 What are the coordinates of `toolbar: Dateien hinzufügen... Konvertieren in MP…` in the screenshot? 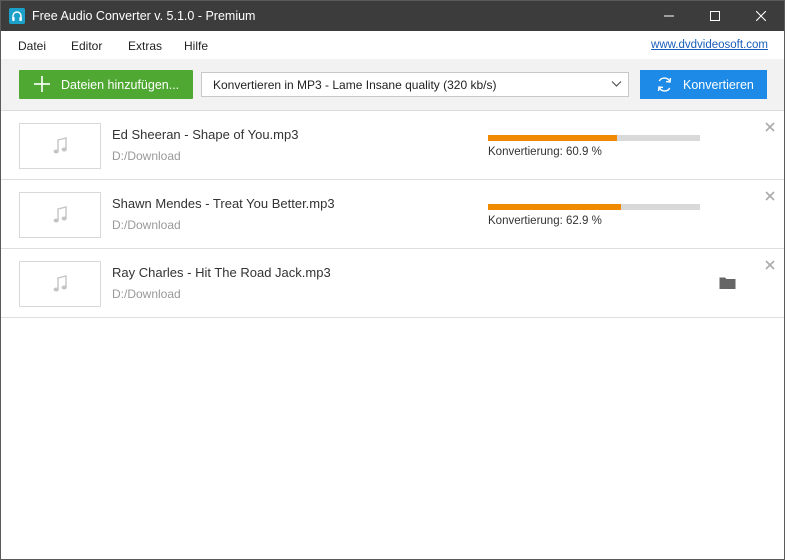 It's located at (392, 85).